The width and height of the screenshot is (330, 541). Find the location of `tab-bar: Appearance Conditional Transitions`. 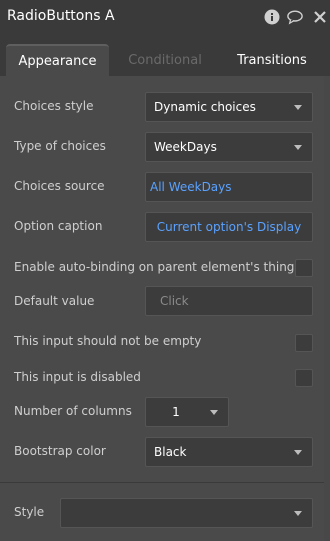

tab-bar: Appearance Conditional Transitions is located at coordinates (165, 56).